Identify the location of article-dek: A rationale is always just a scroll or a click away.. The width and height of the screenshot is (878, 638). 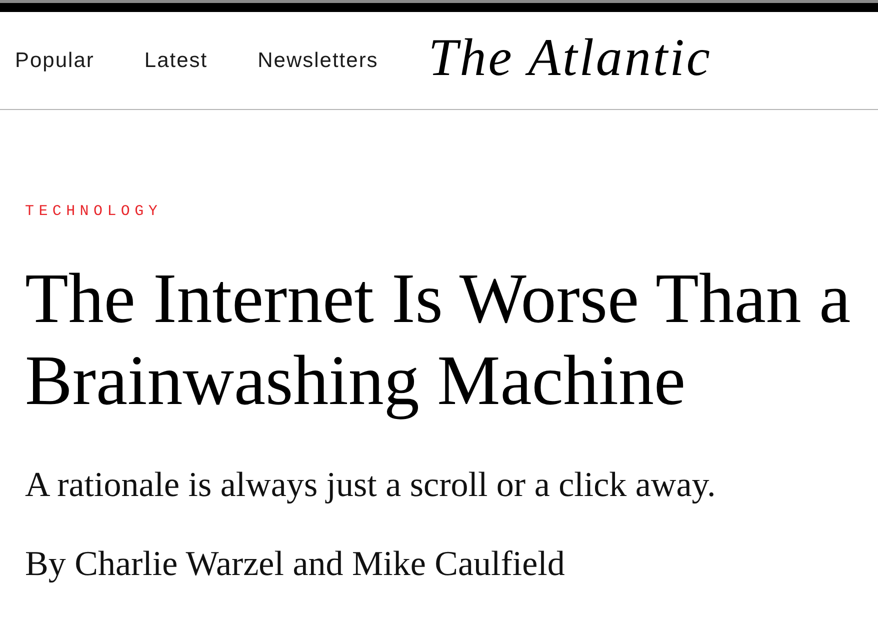
(370, 485).